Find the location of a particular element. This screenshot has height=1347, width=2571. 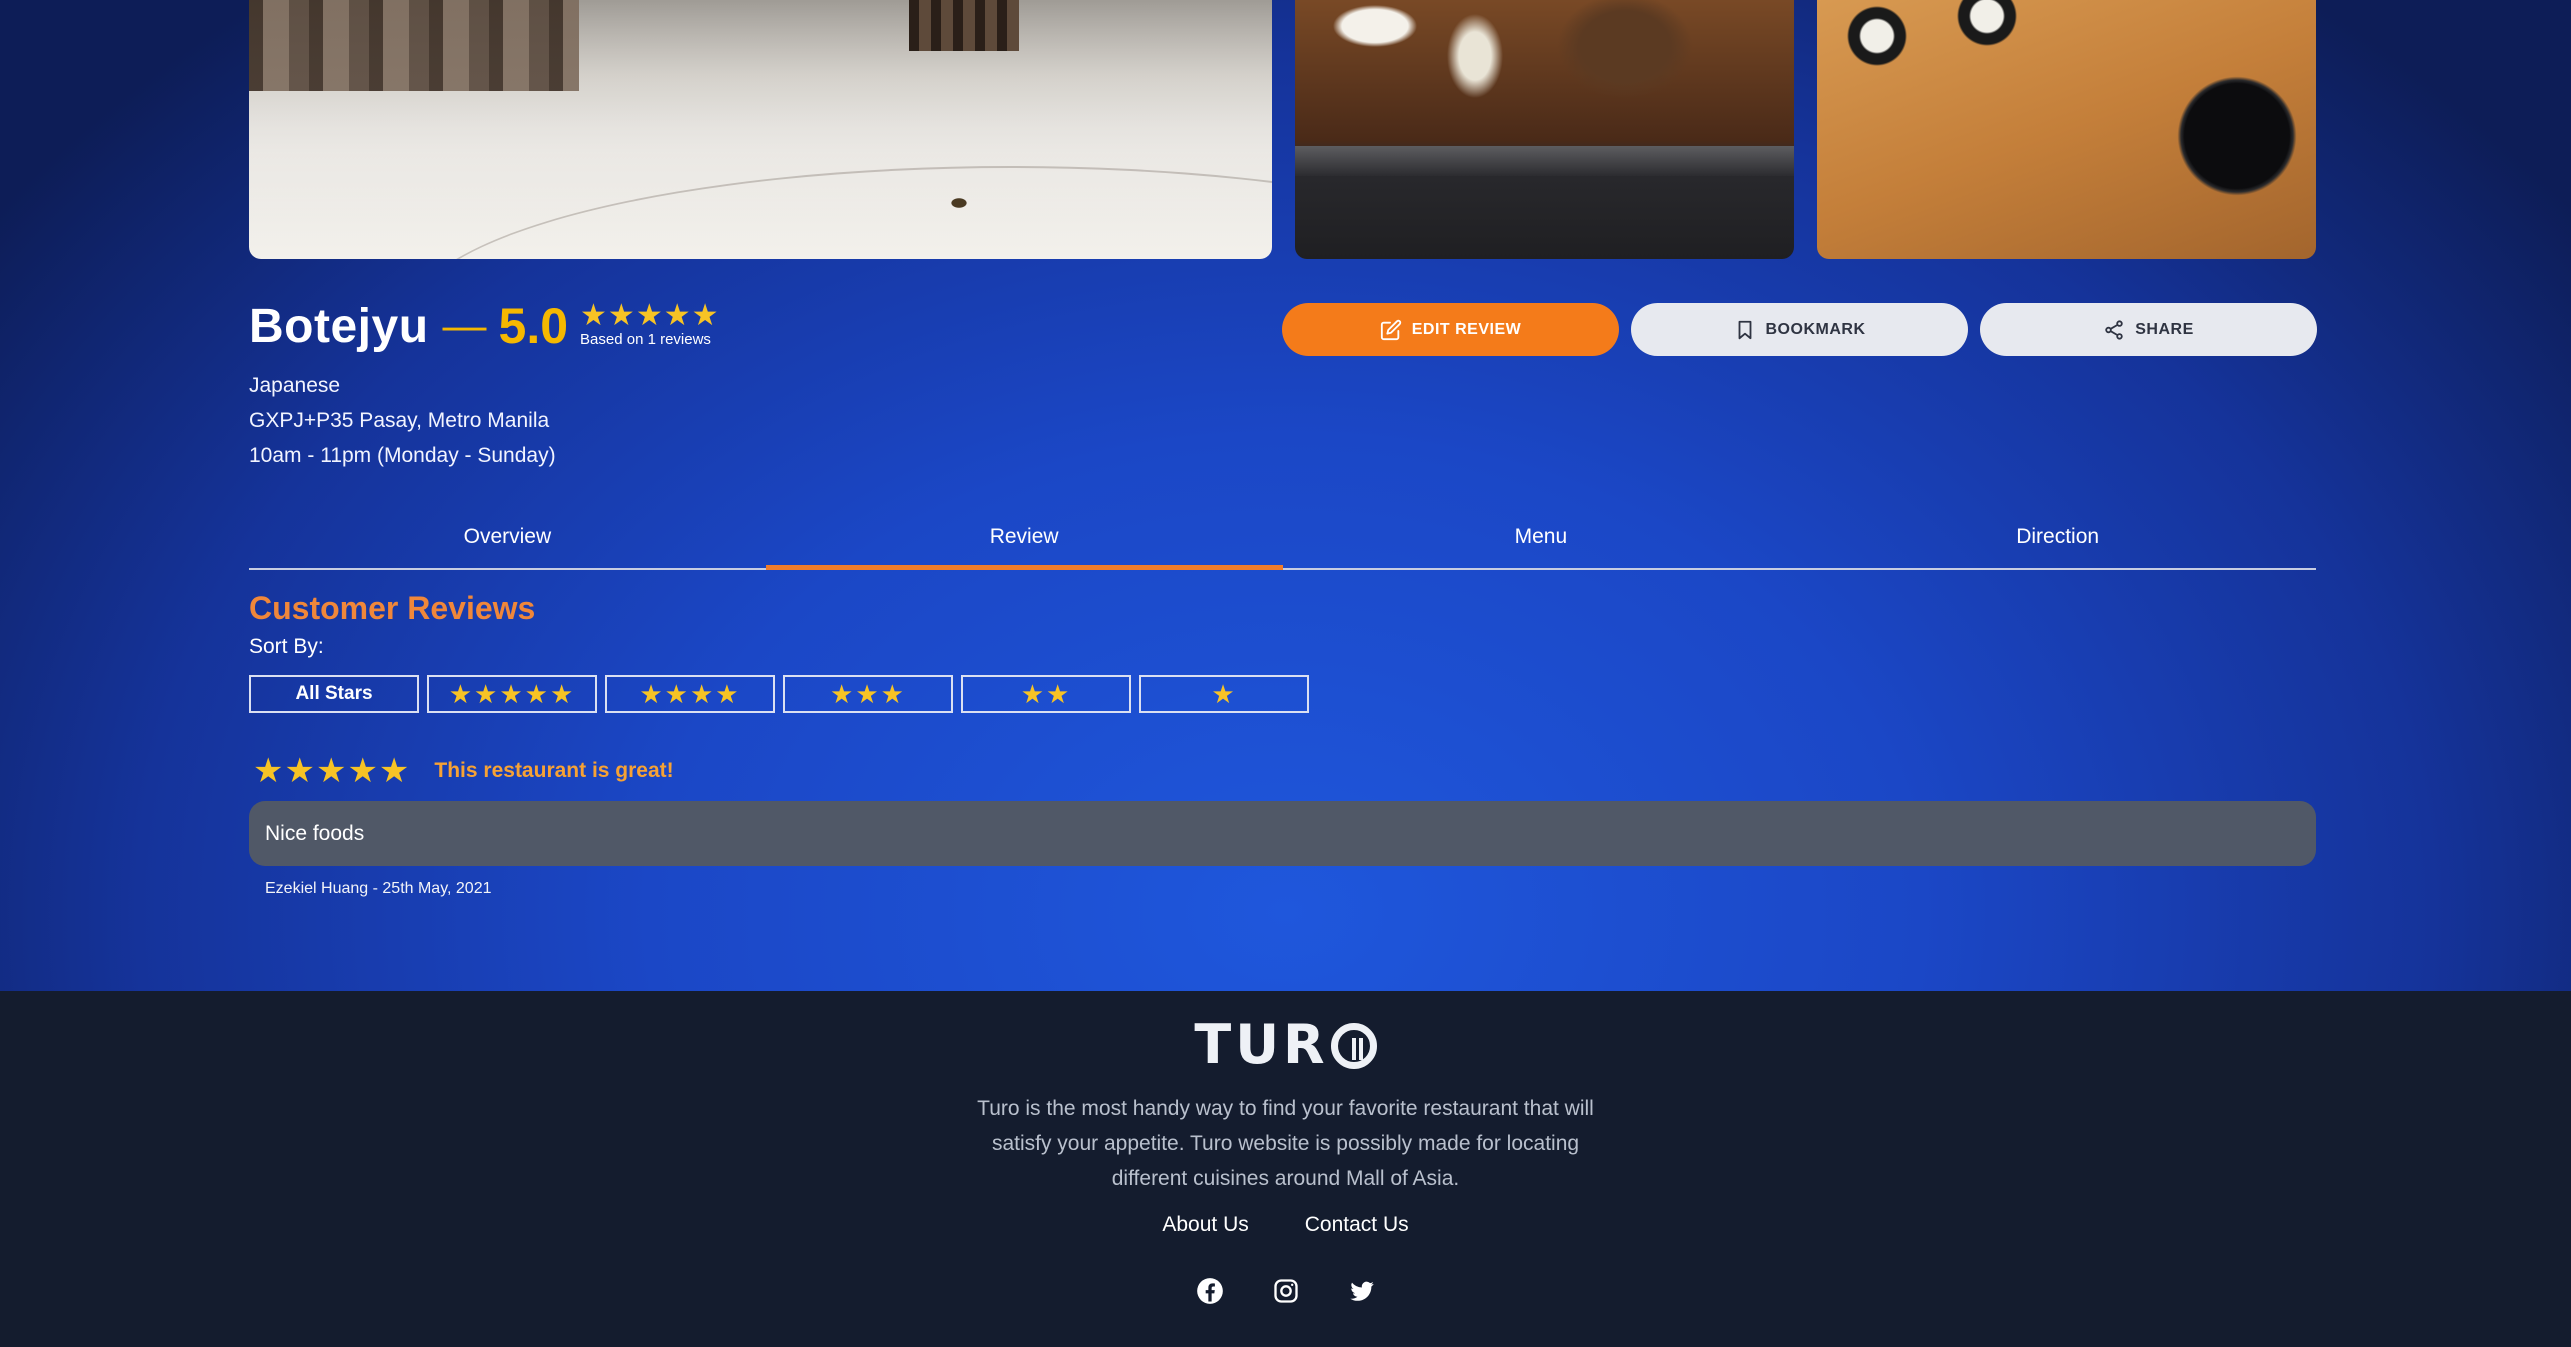

action-buttons: EDIT REVIEW BOOKMARK SHARE is located at coordinates (1799, 329).